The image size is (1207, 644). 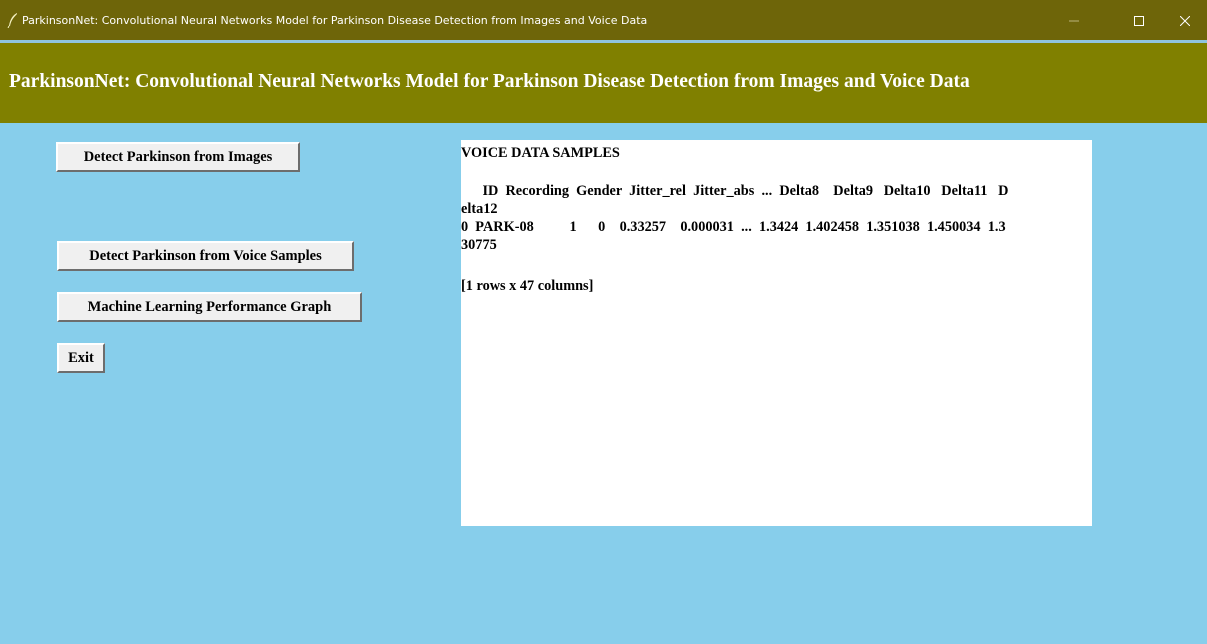 I want to click on close-button, so click(x=1185, y=21).